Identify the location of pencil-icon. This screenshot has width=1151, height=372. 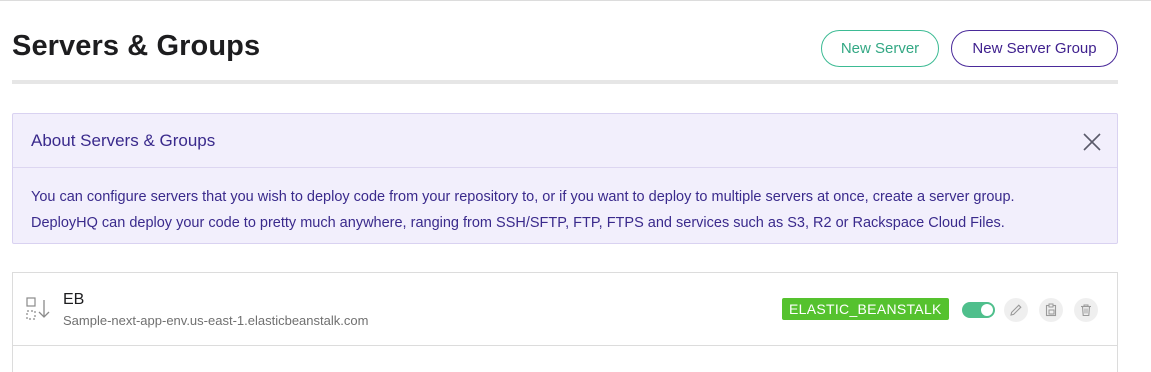
(1016, 310).